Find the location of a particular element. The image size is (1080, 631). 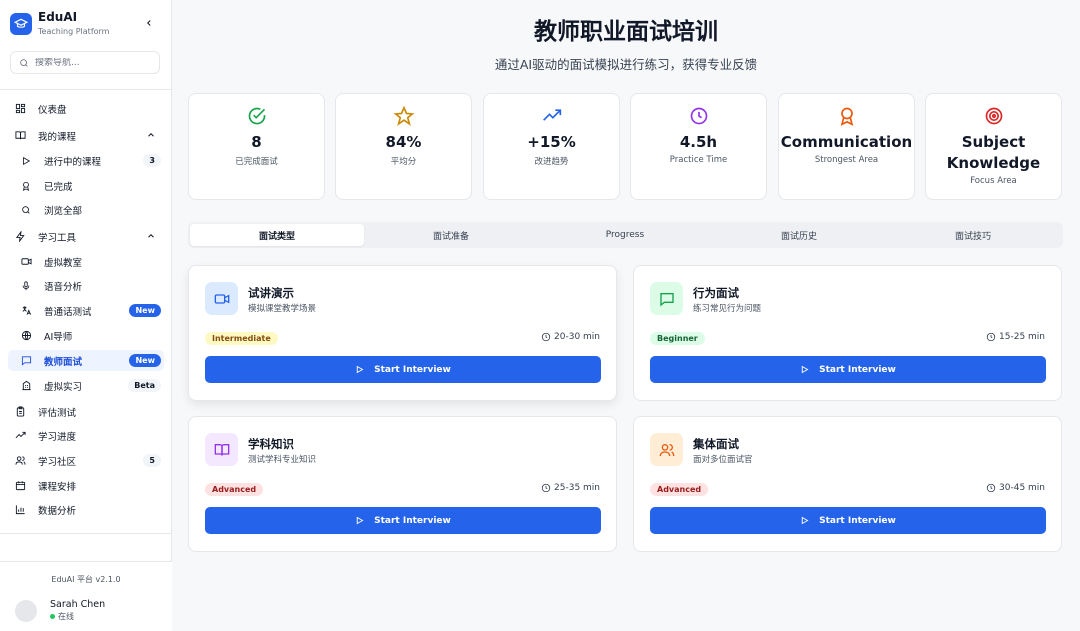

sidebar-item-voice-analysis: 语音分析 is located at coordinates (86, 285).